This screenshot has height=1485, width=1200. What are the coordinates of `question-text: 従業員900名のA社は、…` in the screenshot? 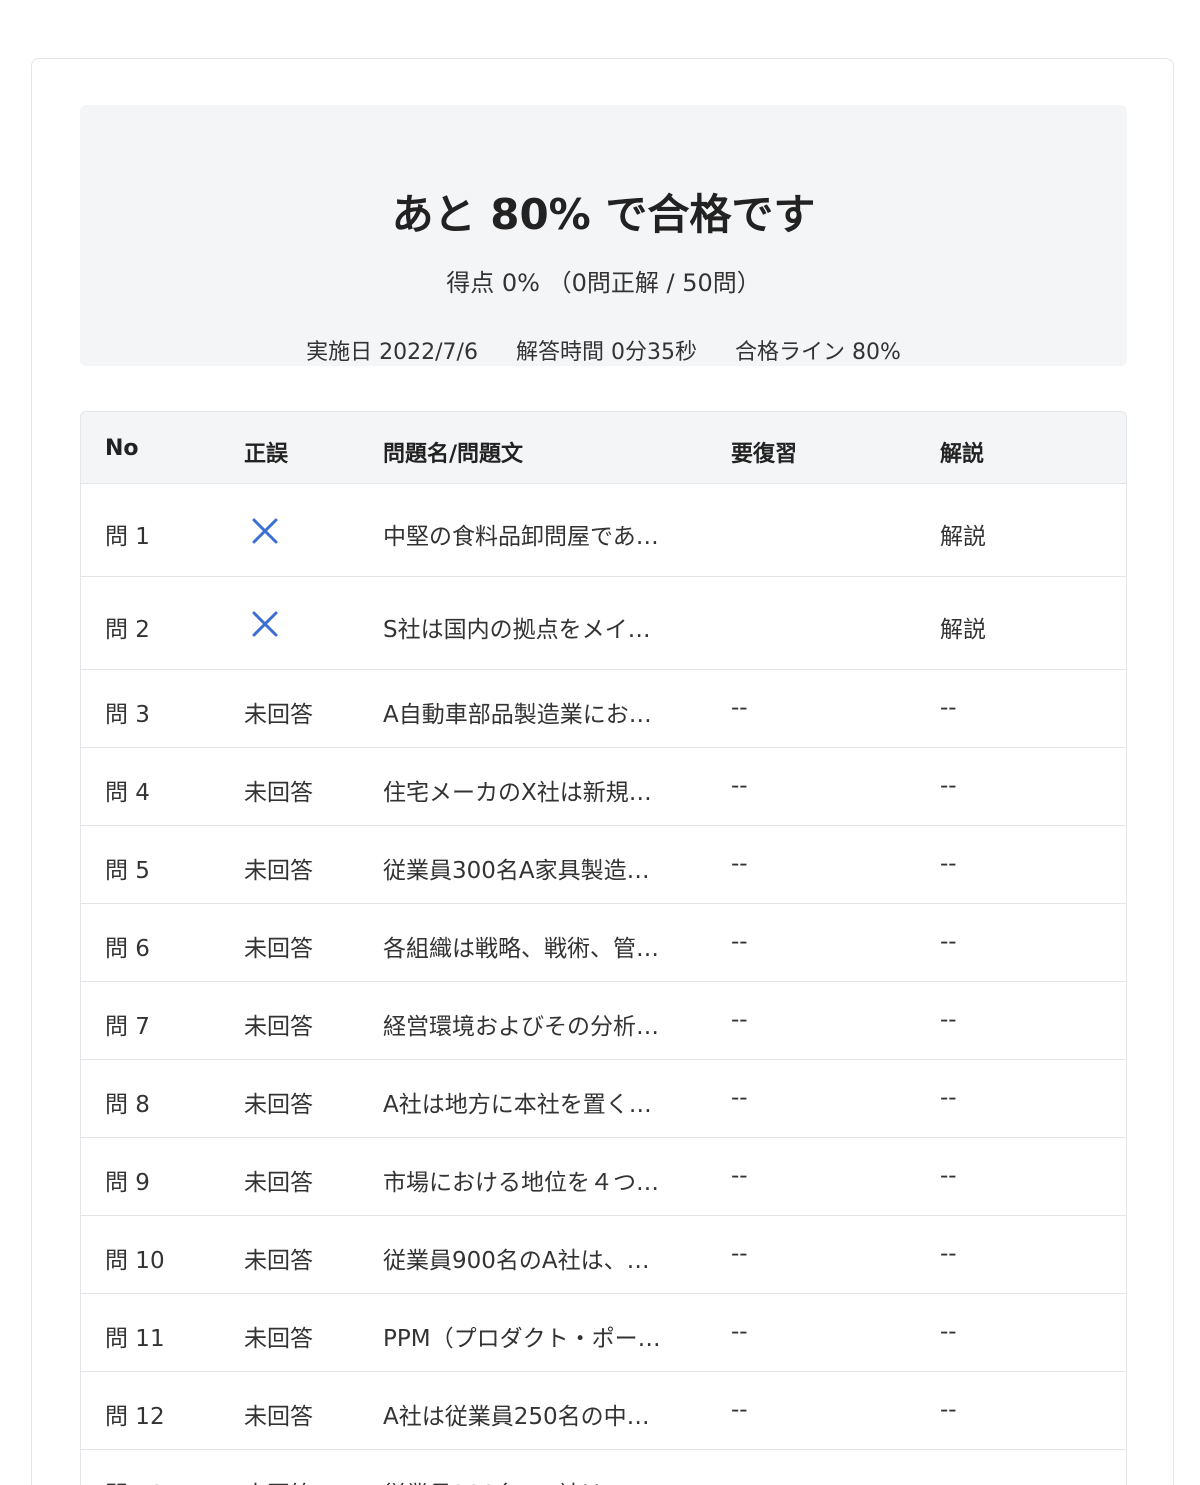 It's located at (516, 1258).